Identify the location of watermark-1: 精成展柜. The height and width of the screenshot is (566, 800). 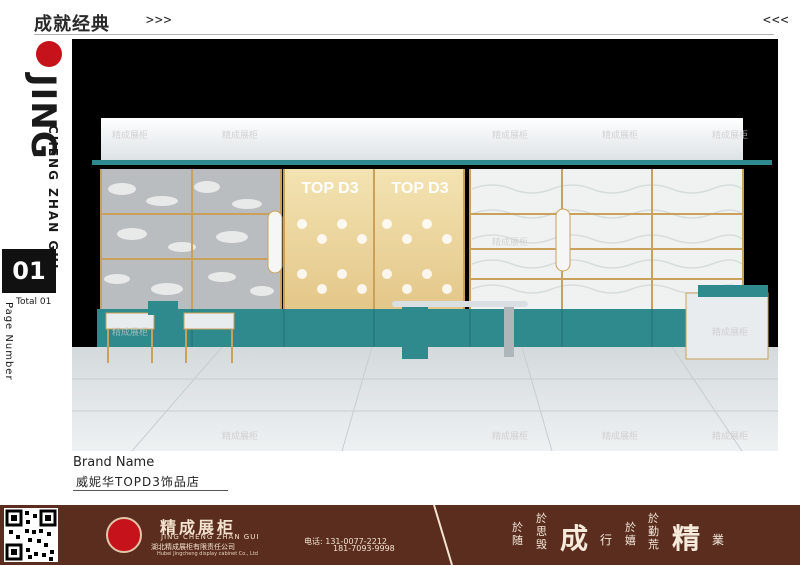
(130, 135).